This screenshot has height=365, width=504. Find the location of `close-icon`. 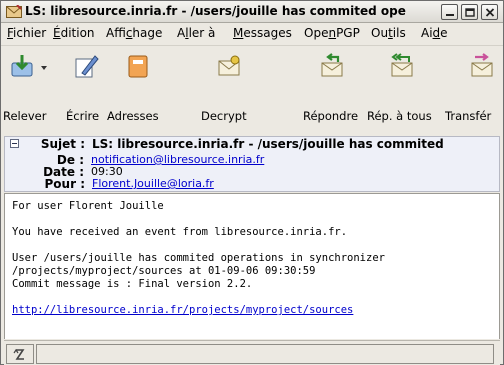

close-icon is located at coordinates (490, 12).